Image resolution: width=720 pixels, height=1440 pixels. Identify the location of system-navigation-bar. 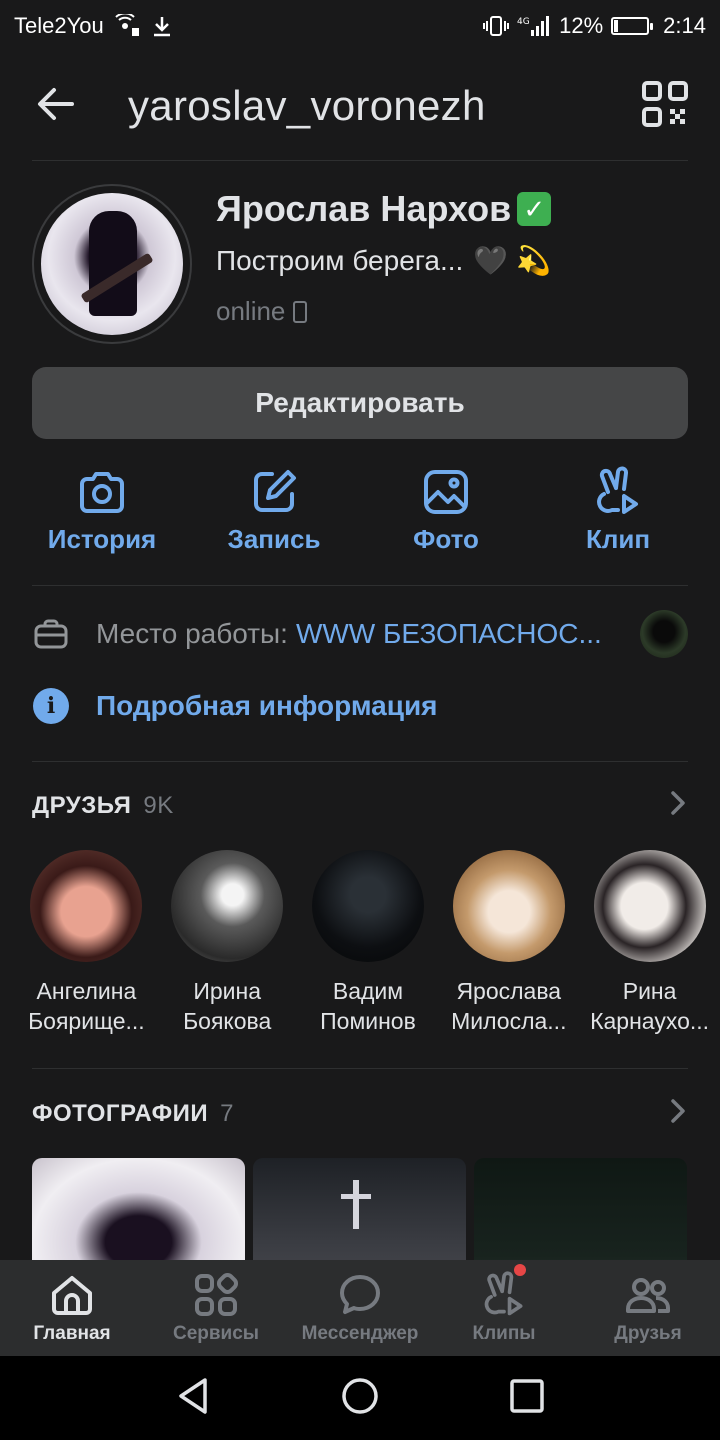
(360, 1398).